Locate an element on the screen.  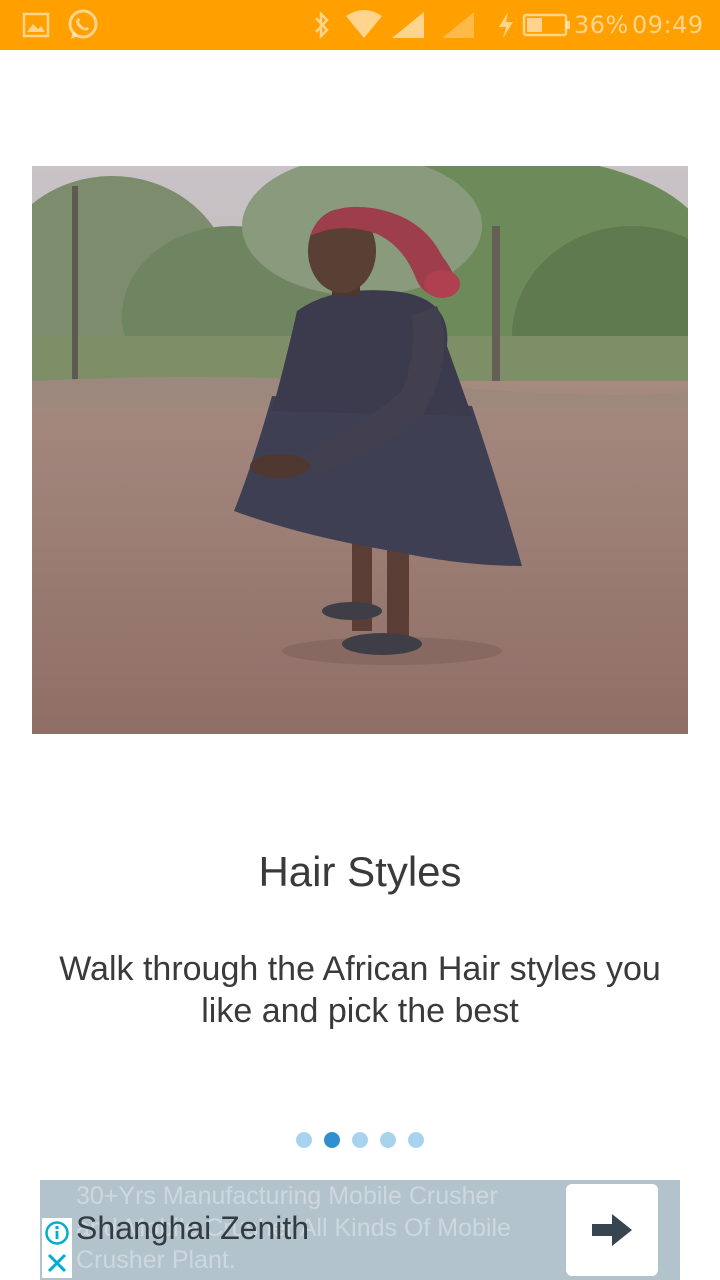
image-icon is located at coordinates (36, 25).